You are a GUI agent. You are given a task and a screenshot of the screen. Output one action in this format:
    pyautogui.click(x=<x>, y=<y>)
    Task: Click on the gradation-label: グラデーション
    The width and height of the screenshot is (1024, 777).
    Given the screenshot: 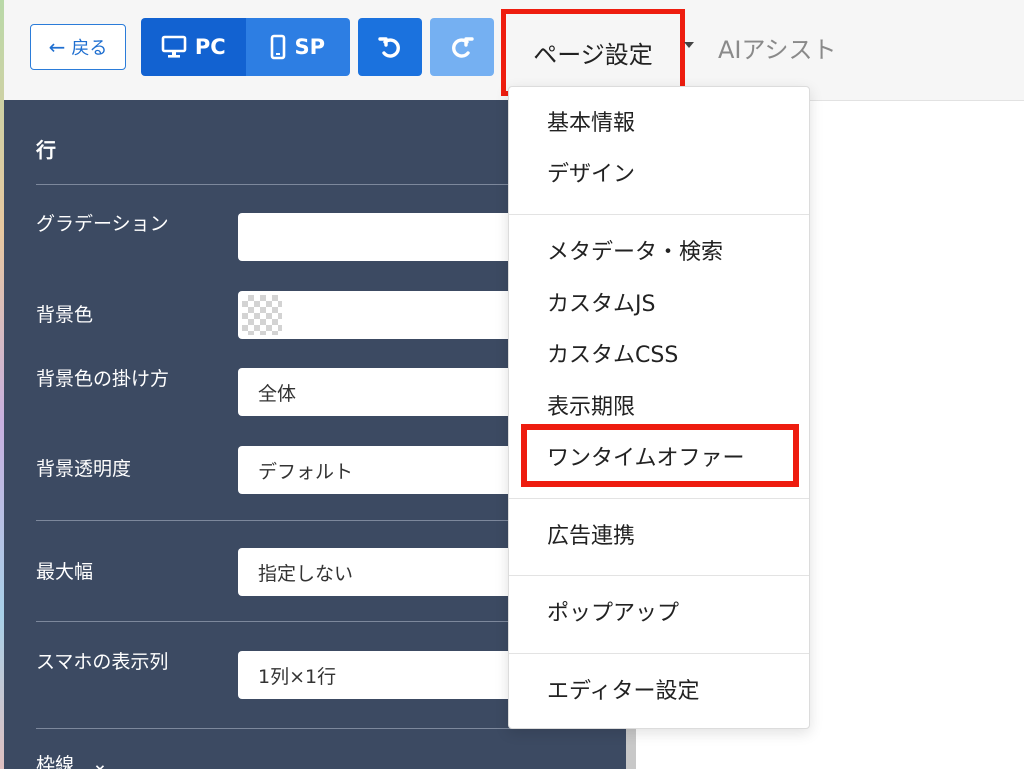 What is the action you would take?
    pyautogui.click(x=102, y=224)
    